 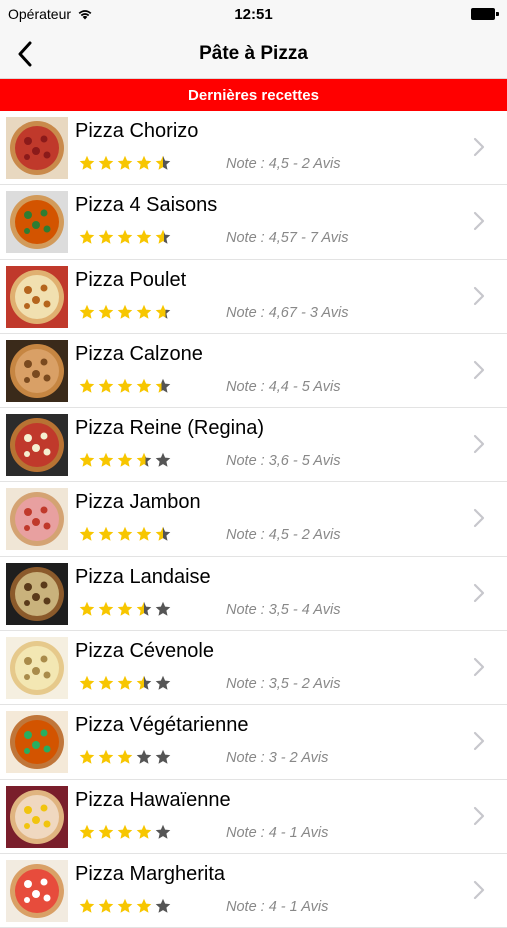 I want to click on recipe-row: Pizza Landaise Note : 3,5 - 4 Avis, so click(x=253, y=594).